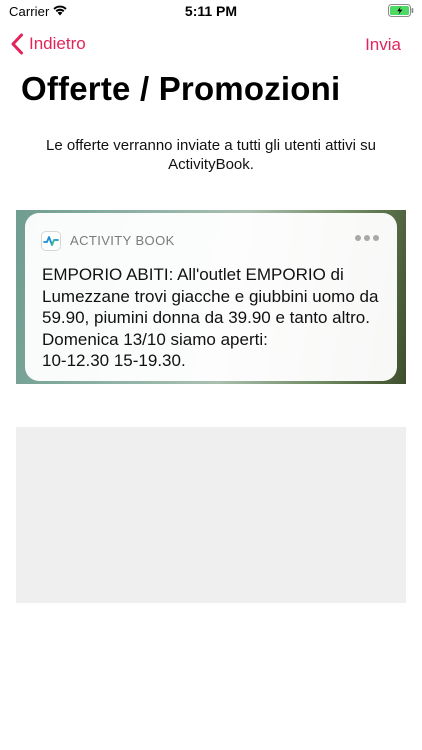 The image size is (422, 750). Describe the element at coordinates (401, 10) in the screenshot. I see `battery-charging-icon` at that location.